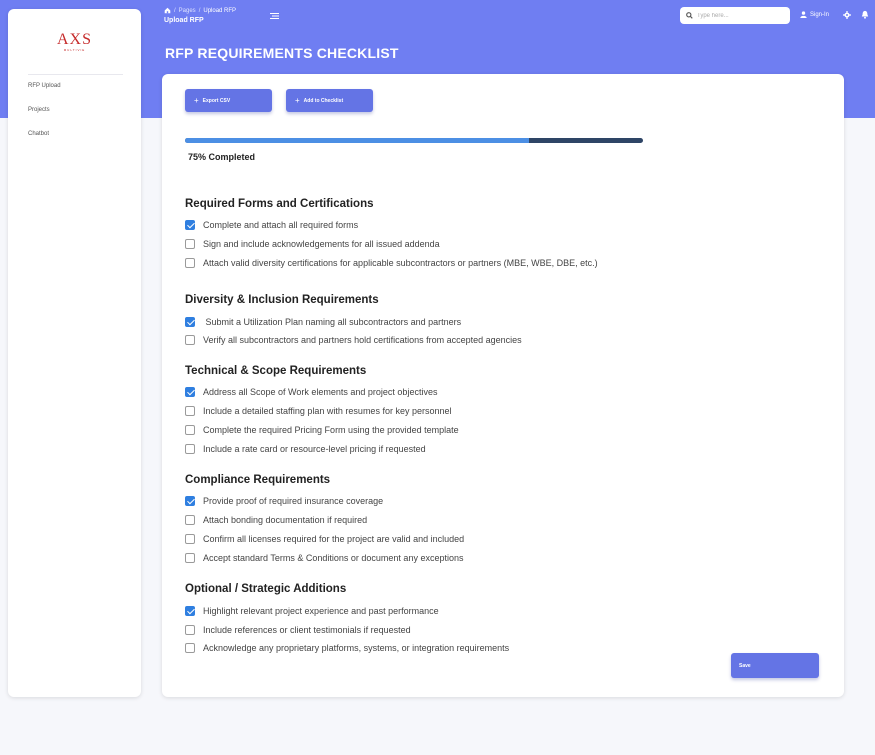 This screenshot has width=875, height=755. What do you see at coordinates (357, 140) in the screenshot?
I see `progress-bar-fill` at bounding box center [357, 140].